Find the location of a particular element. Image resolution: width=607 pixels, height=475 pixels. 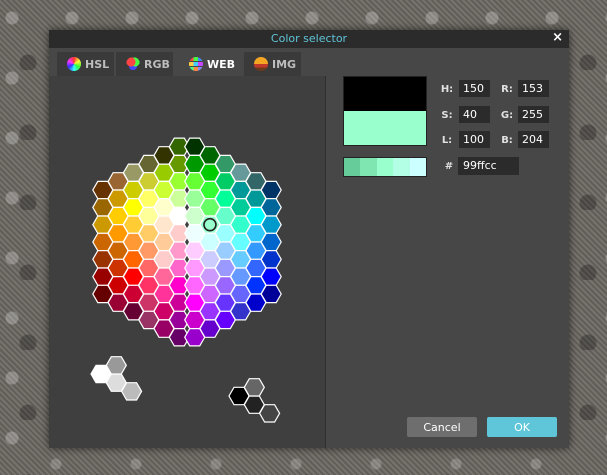

cancel-button: Cancel is located at coordinates (442, 427).